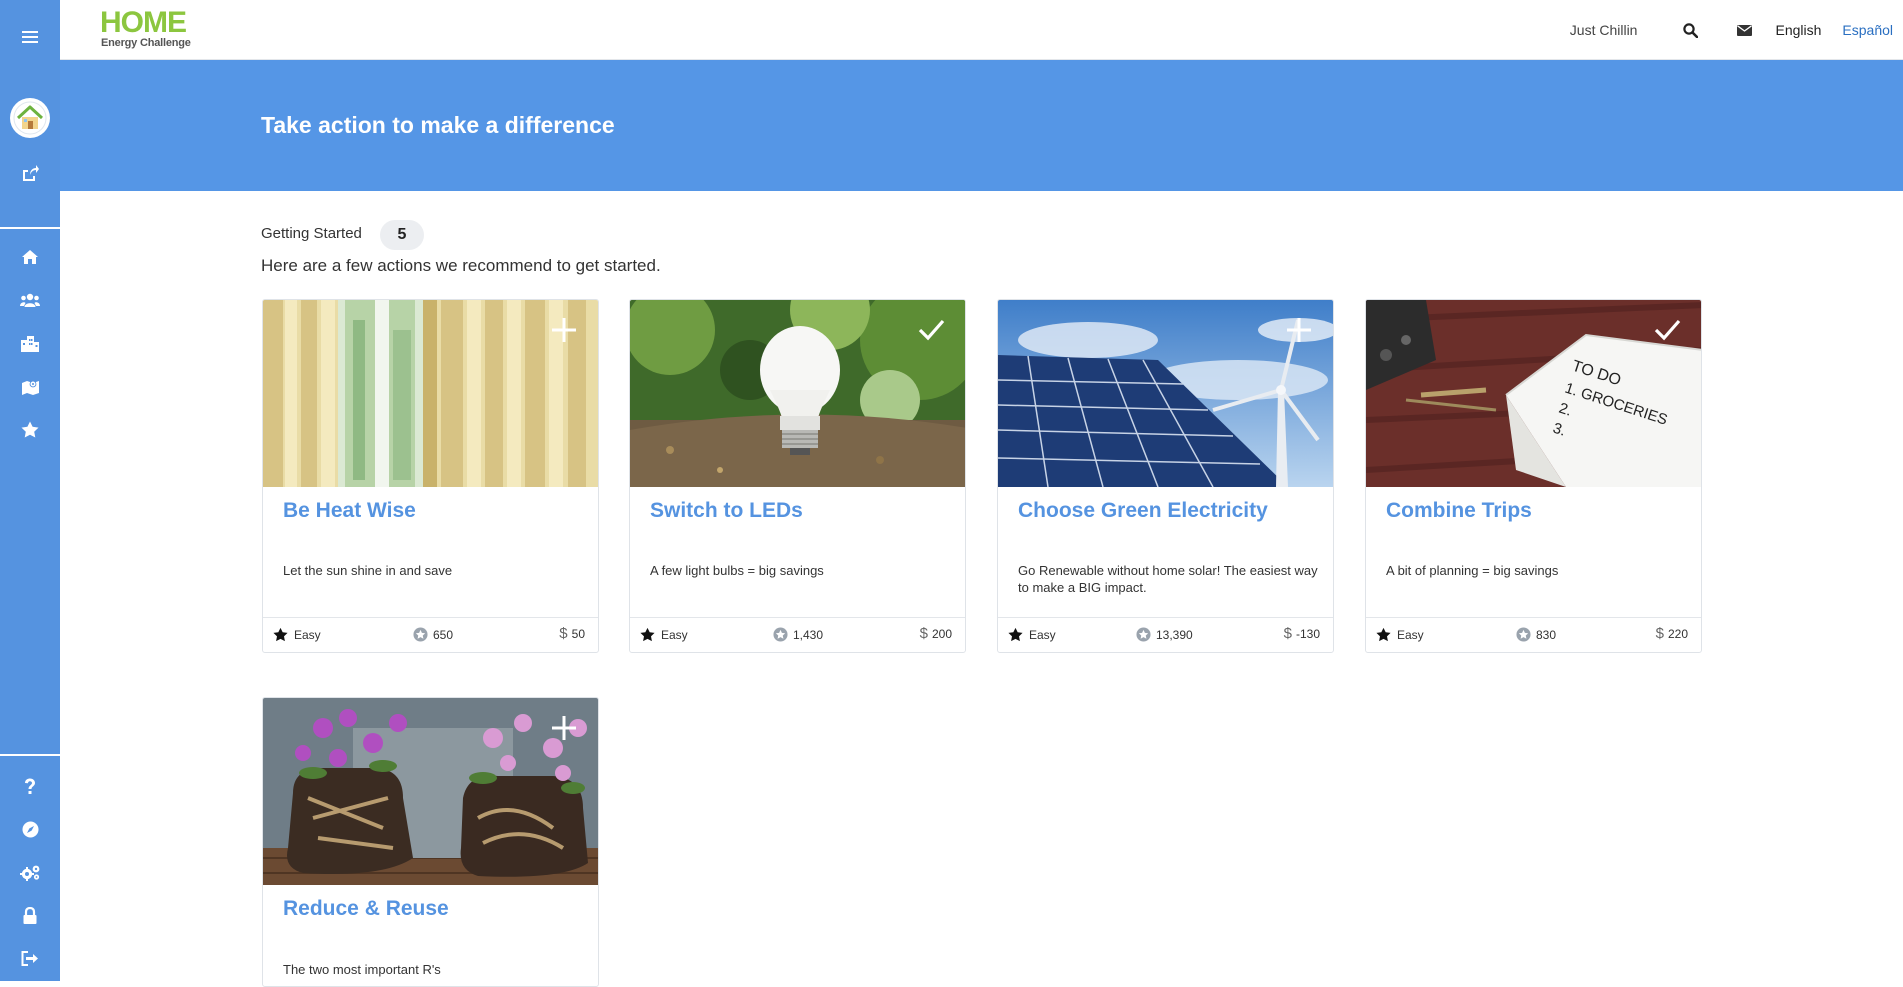 This screenshot has width=1903, height=987. I want to click on points: 650, so click(433, 634).